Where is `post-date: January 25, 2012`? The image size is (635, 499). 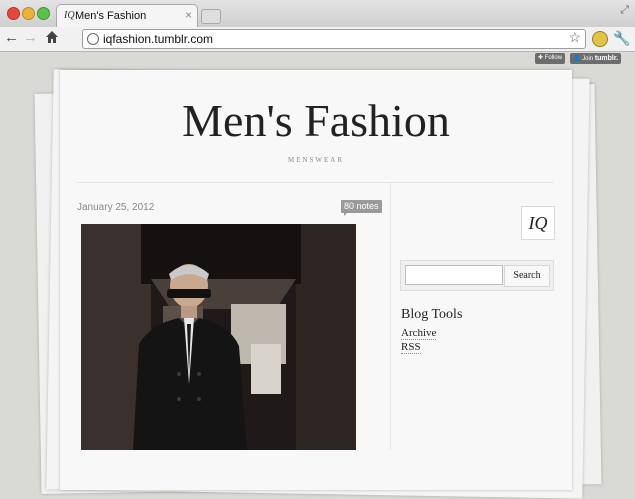 post-date: January 25, 2012 is located at coordinates (115, 207).